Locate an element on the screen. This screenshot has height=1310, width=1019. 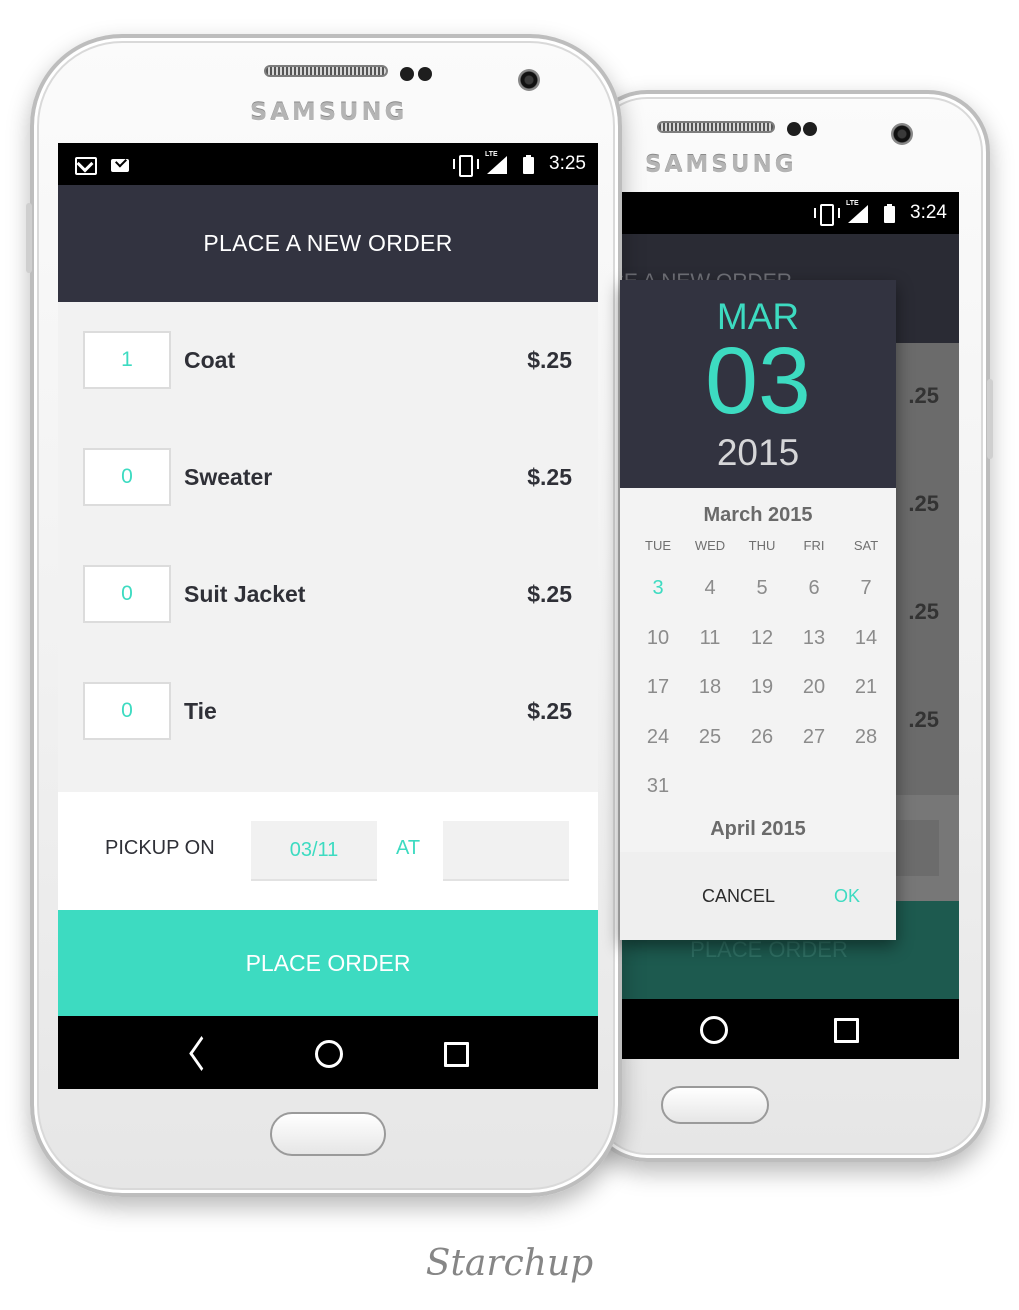
calendar-day: 28 is located at coordinates (866, 737).